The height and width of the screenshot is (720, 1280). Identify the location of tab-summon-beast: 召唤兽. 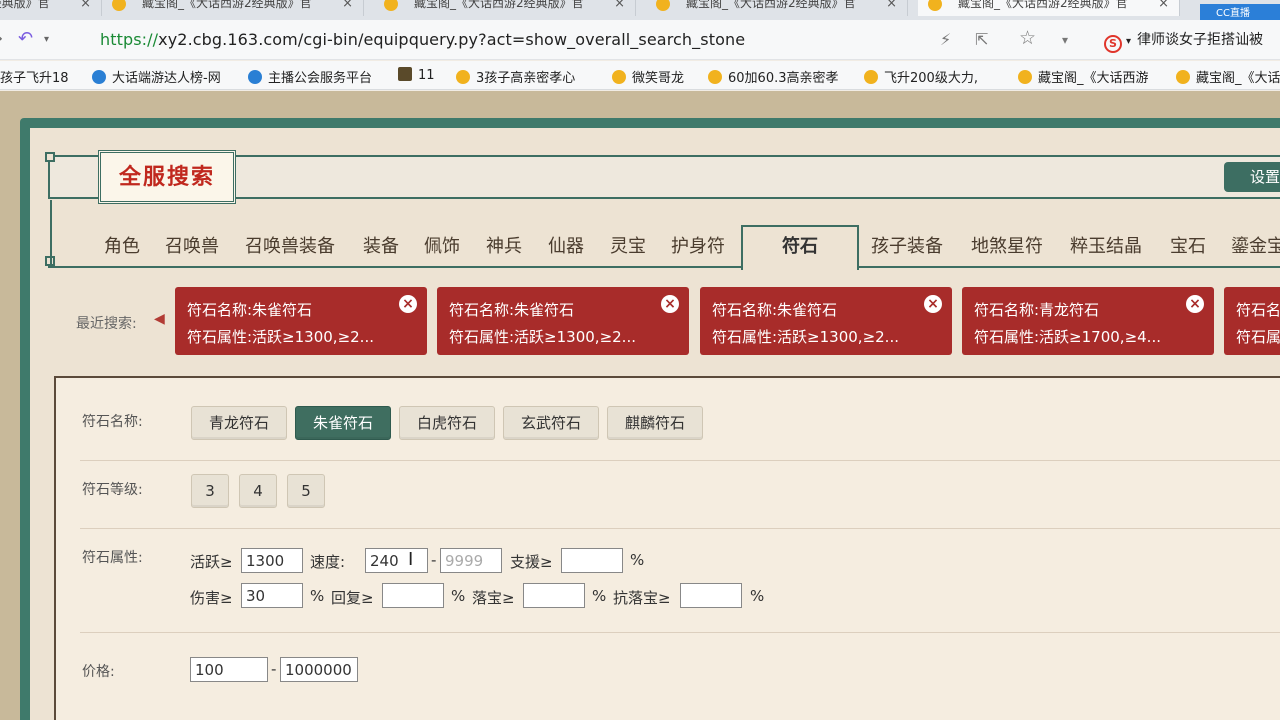
(192, 245).